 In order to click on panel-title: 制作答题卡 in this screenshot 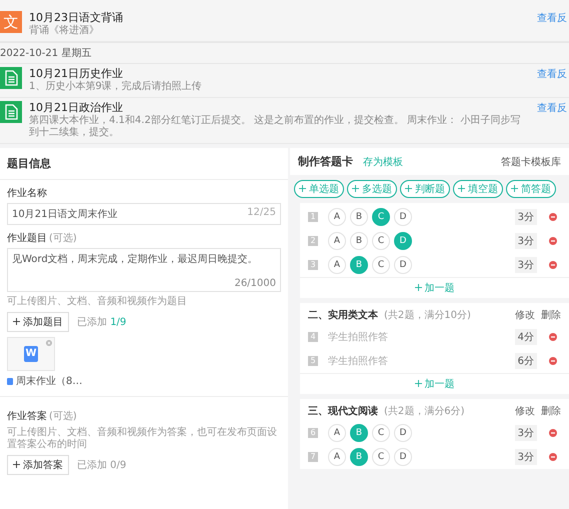, I will do `click(325, 161)`.